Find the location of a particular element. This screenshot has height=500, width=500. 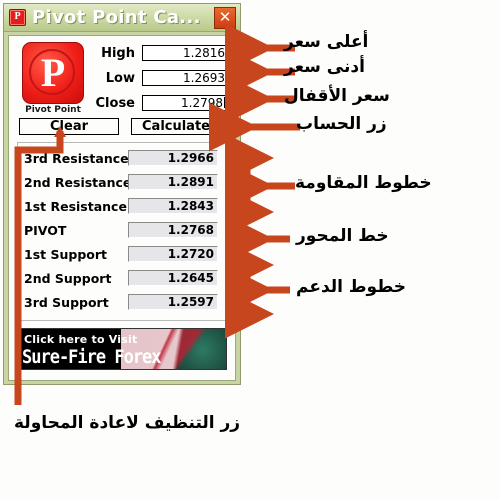

table-row: PIVOT 1.2768 is located at coordinates (121, 230).